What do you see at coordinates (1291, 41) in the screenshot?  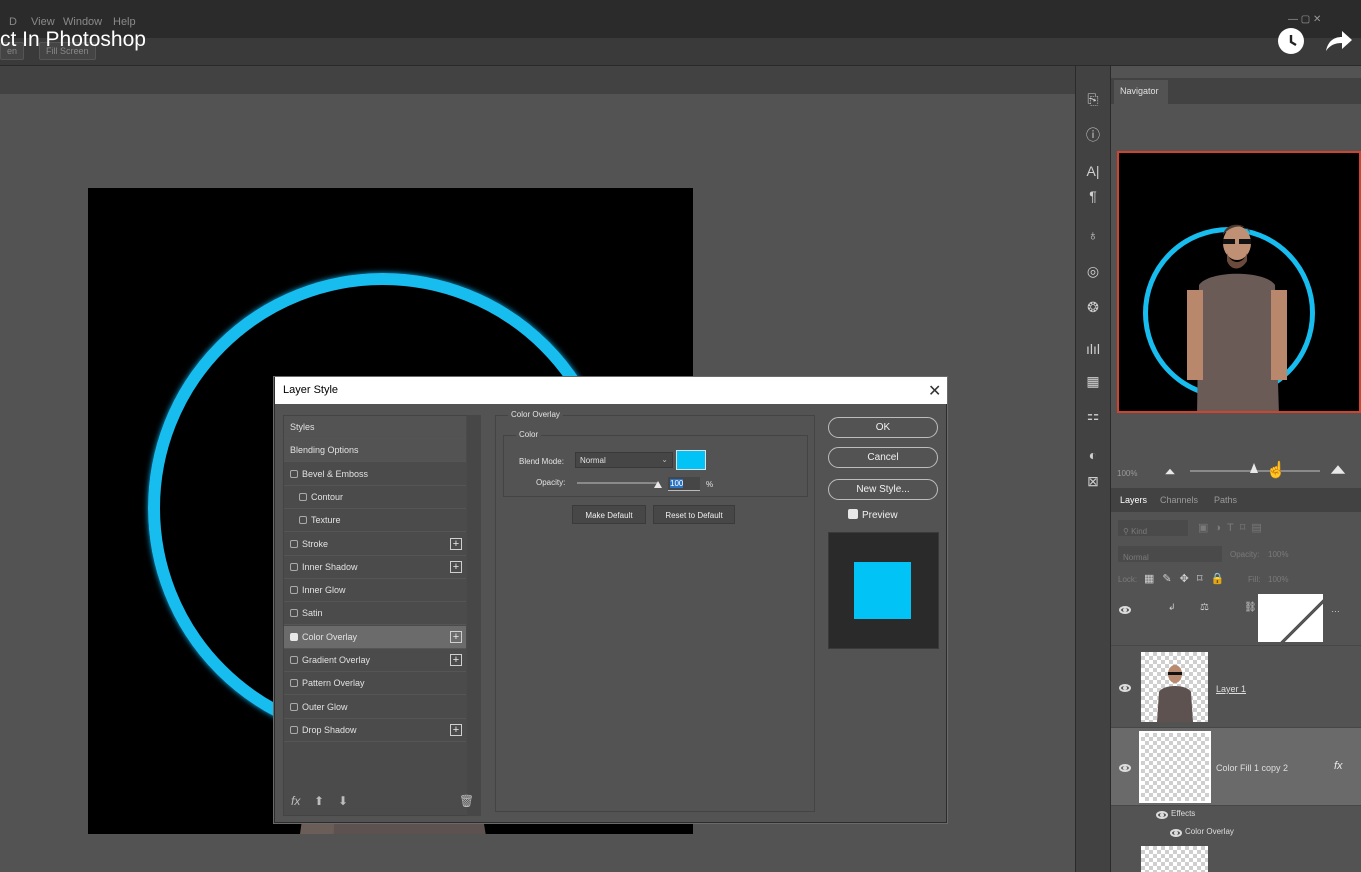 I see `watch-later-icon` at bounding box center [1291, 41].